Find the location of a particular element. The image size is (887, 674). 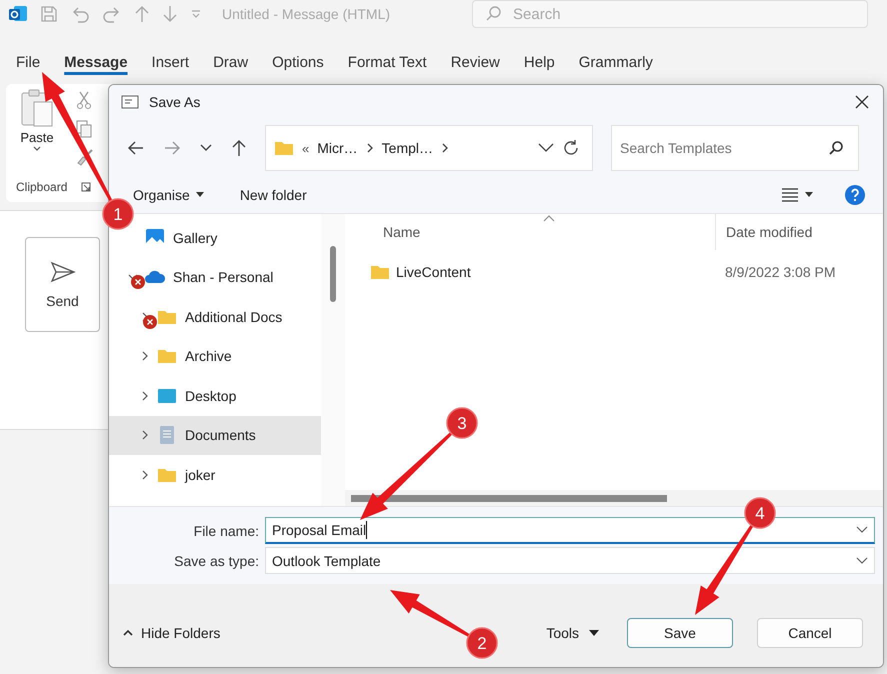

dialog-title: Save As is located at coordinates (174, 102).